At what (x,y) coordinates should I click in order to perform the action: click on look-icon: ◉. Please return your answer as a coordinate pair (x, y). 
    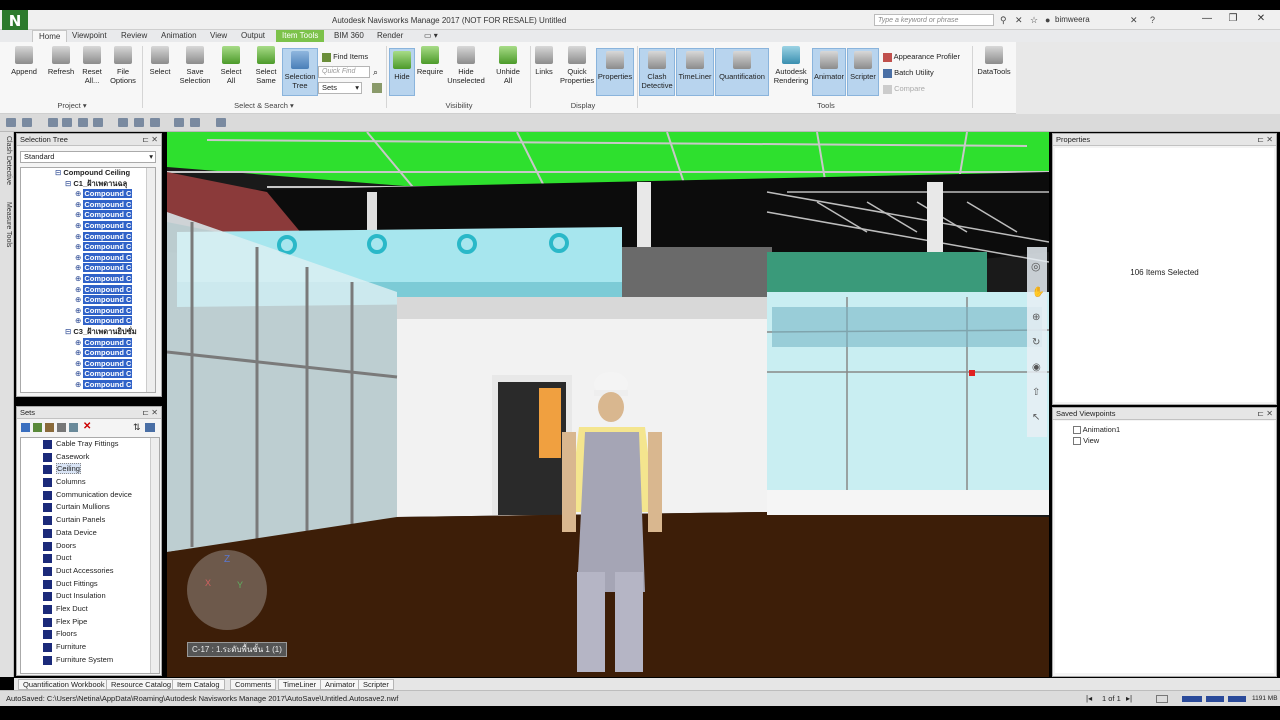
    Looking at the image, I should click on (1036, 367).